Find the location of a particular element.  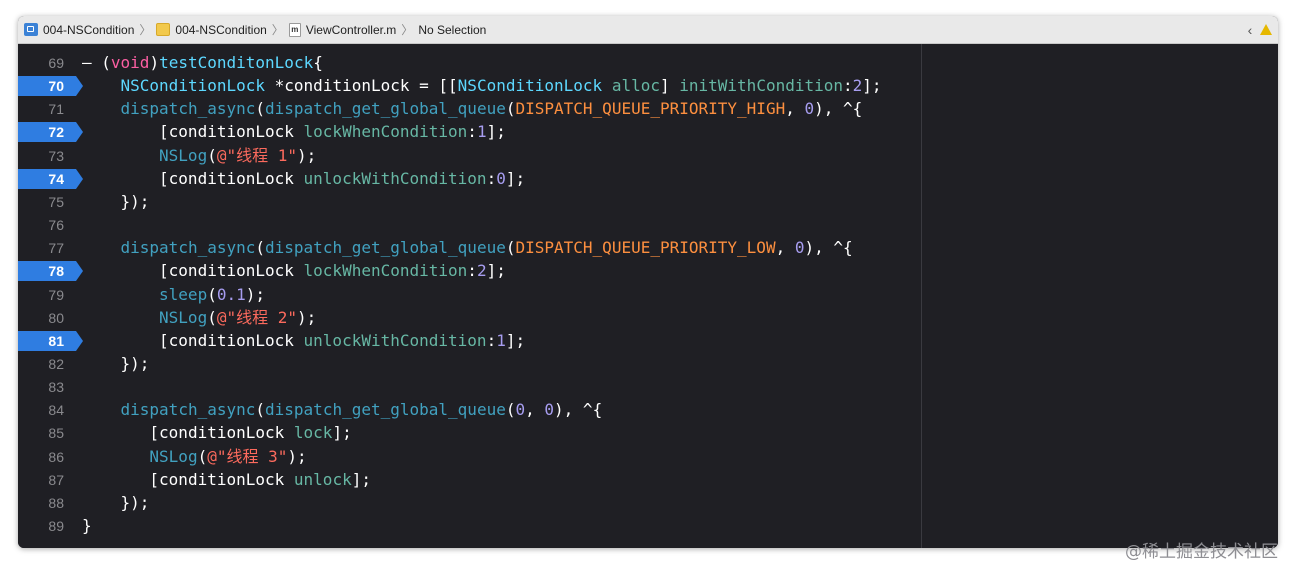

breadcrumb-group: 004-NSCondition is located at coordinates (211, 29).